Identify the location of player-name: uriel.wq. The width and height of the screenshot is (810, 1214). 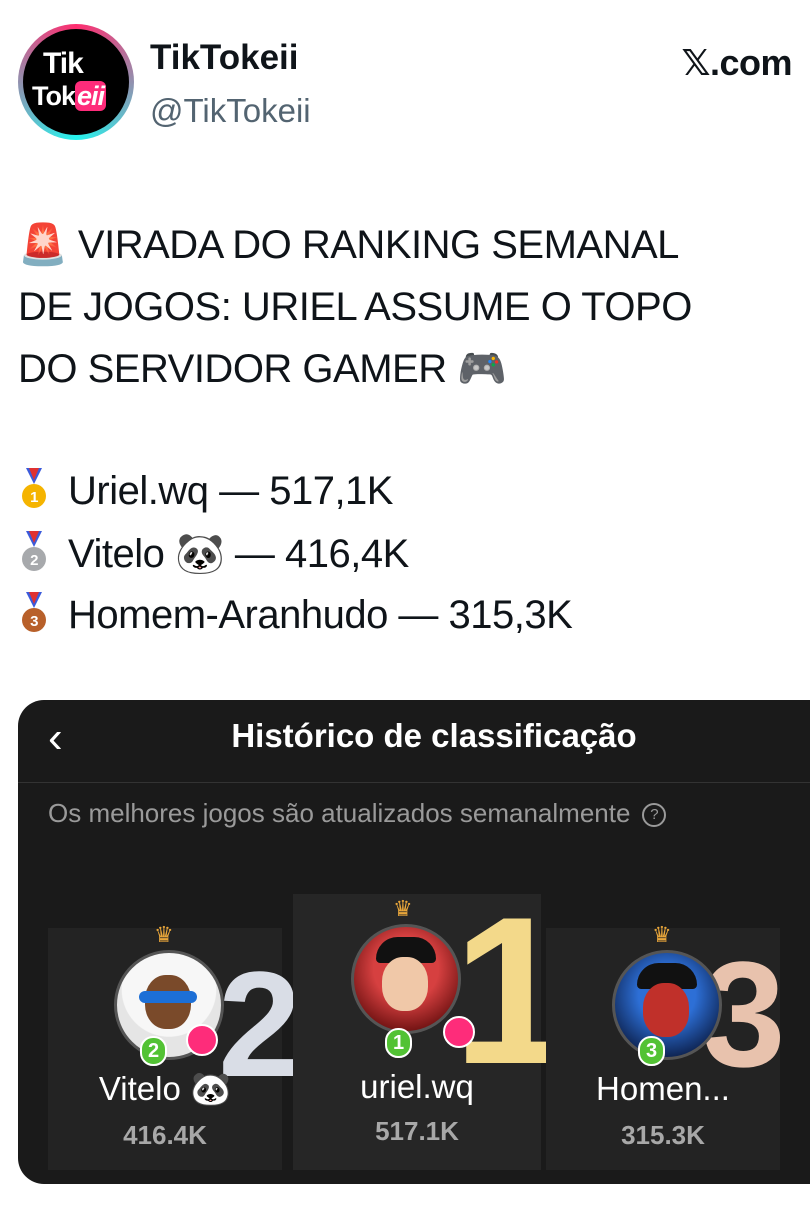
(417, 1086).